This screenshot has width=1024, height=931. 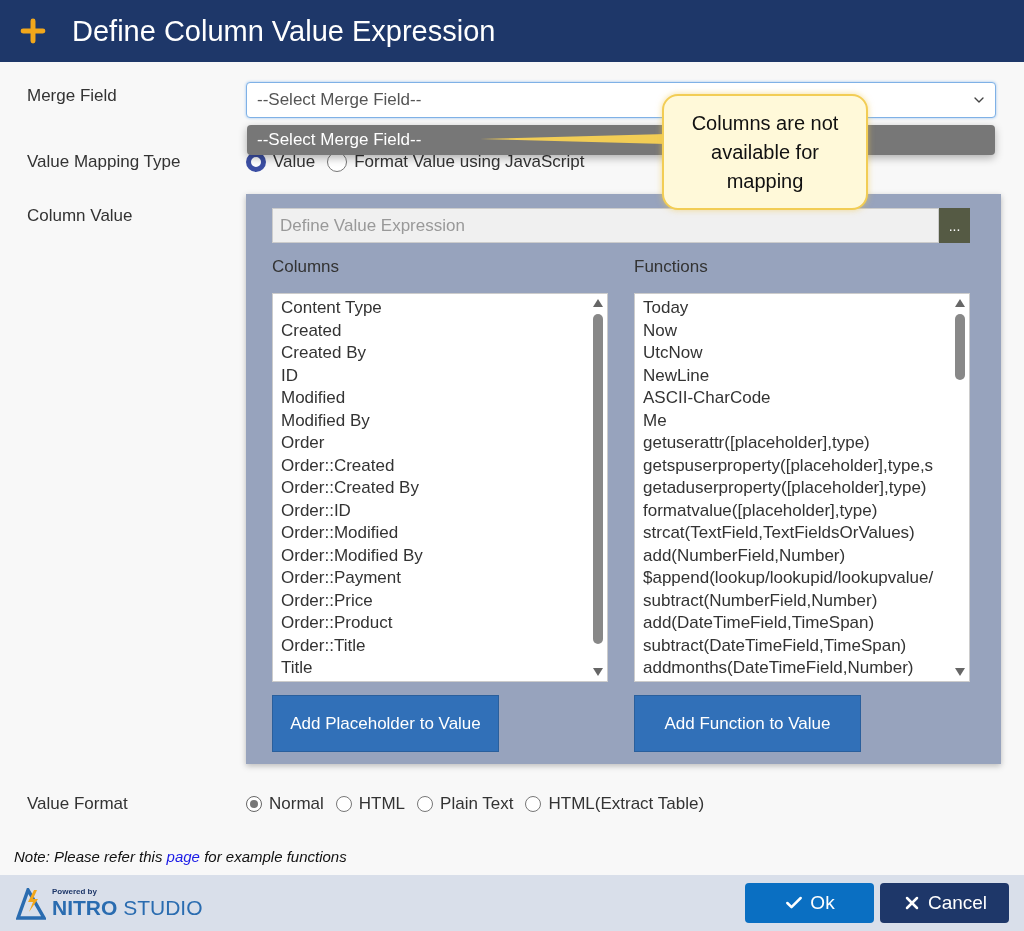 What do you see at coordinates (127, 907) in the screenshot?
I see `logo-text: NITRO STUDIO` at bounding box center [127, 907].